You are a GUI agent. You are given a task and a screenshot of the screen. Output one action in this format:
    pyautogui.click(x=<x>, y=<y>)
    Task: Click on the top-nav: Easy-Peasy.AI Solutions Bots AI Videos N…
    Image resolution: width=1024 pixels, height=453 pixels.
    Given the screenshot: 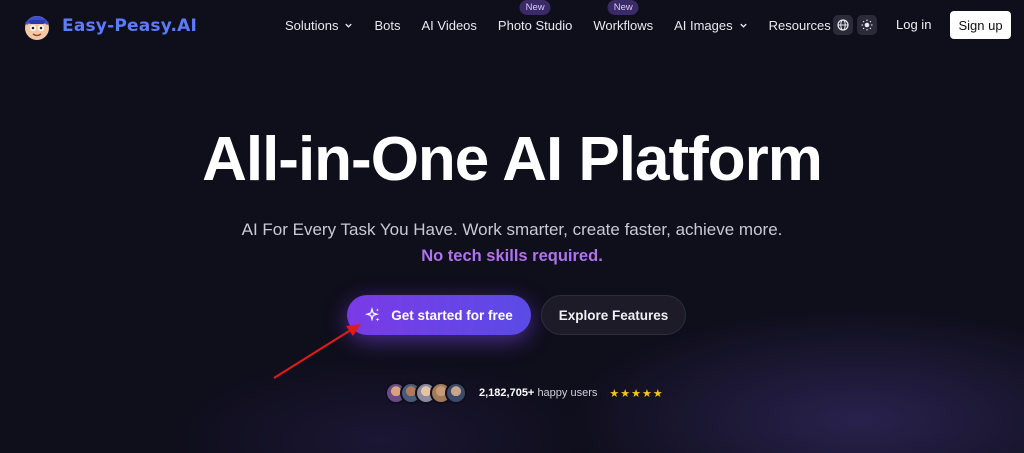 What is the action you would take?
    pyautogui.click(x=512, y=25)
    